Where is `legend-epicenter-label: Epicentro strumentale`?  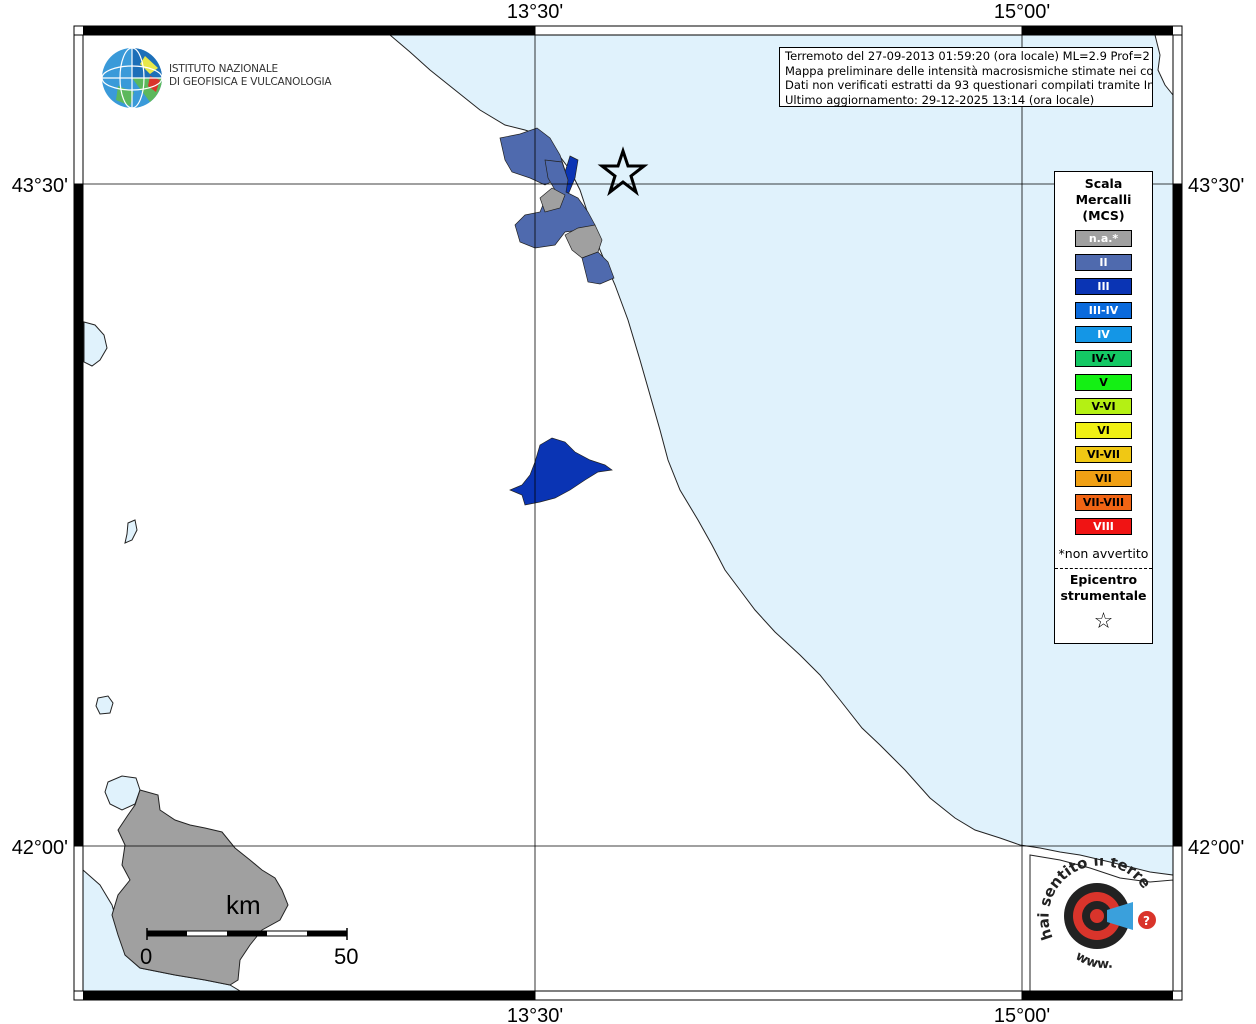 legend-epicenter-label: Epicentro strumentale is located at coordinates (1103, 588).